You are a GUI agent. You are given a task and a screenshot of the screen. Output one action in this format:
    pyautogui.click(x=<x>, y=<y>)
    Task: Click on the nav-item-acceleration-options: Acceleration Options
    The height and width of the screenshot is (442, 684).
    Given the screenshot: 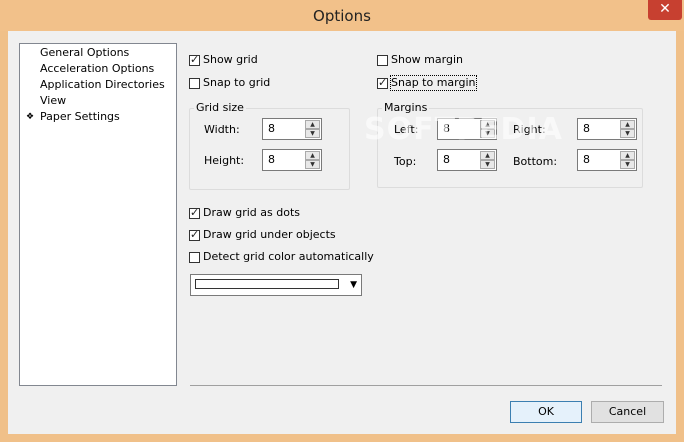 What is the action you would take?
    pyautogui.click(x=97, y=69)
    